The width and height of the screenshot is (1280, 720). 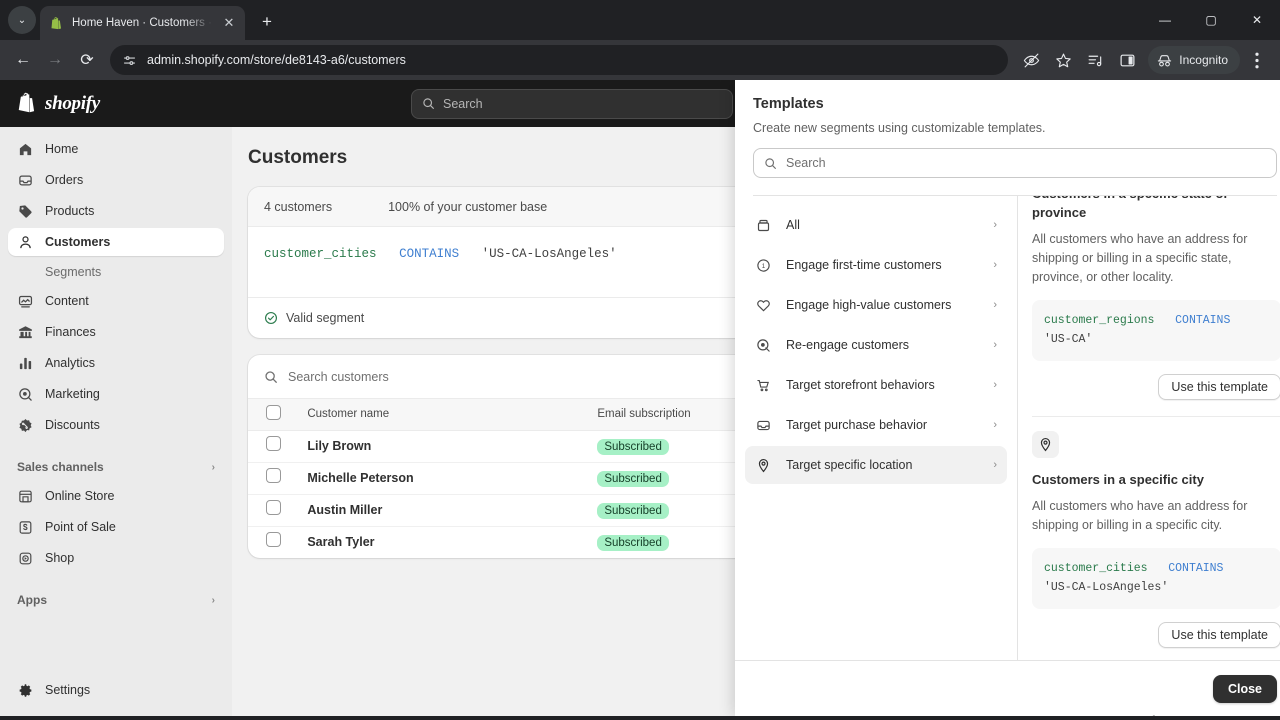 What do you see at coordinates (116, 425) in the screenshot?
I see `sidebar-item-discounts: Discounts` at bounding box center [116, 425].